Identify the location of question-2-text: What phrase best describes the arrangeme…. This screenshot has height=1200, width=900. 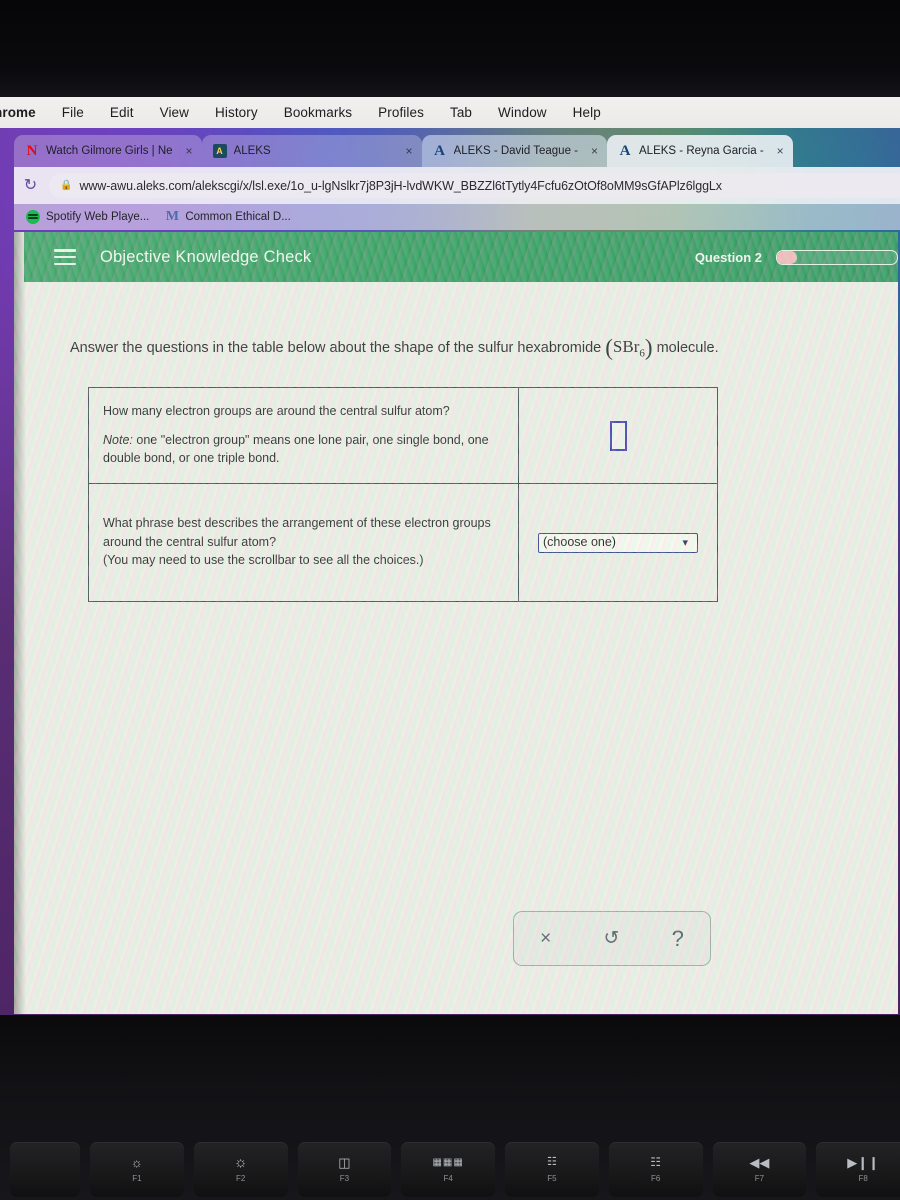
(297, 532).